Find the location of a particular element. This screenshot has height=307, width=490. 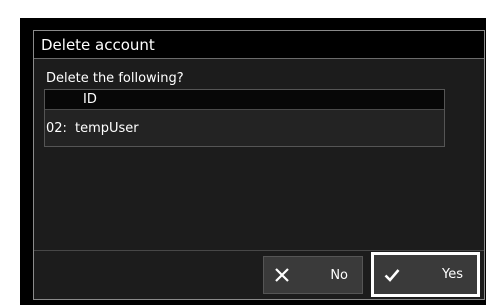

dialog-header: Delete account is located at coordinates (259, 45).